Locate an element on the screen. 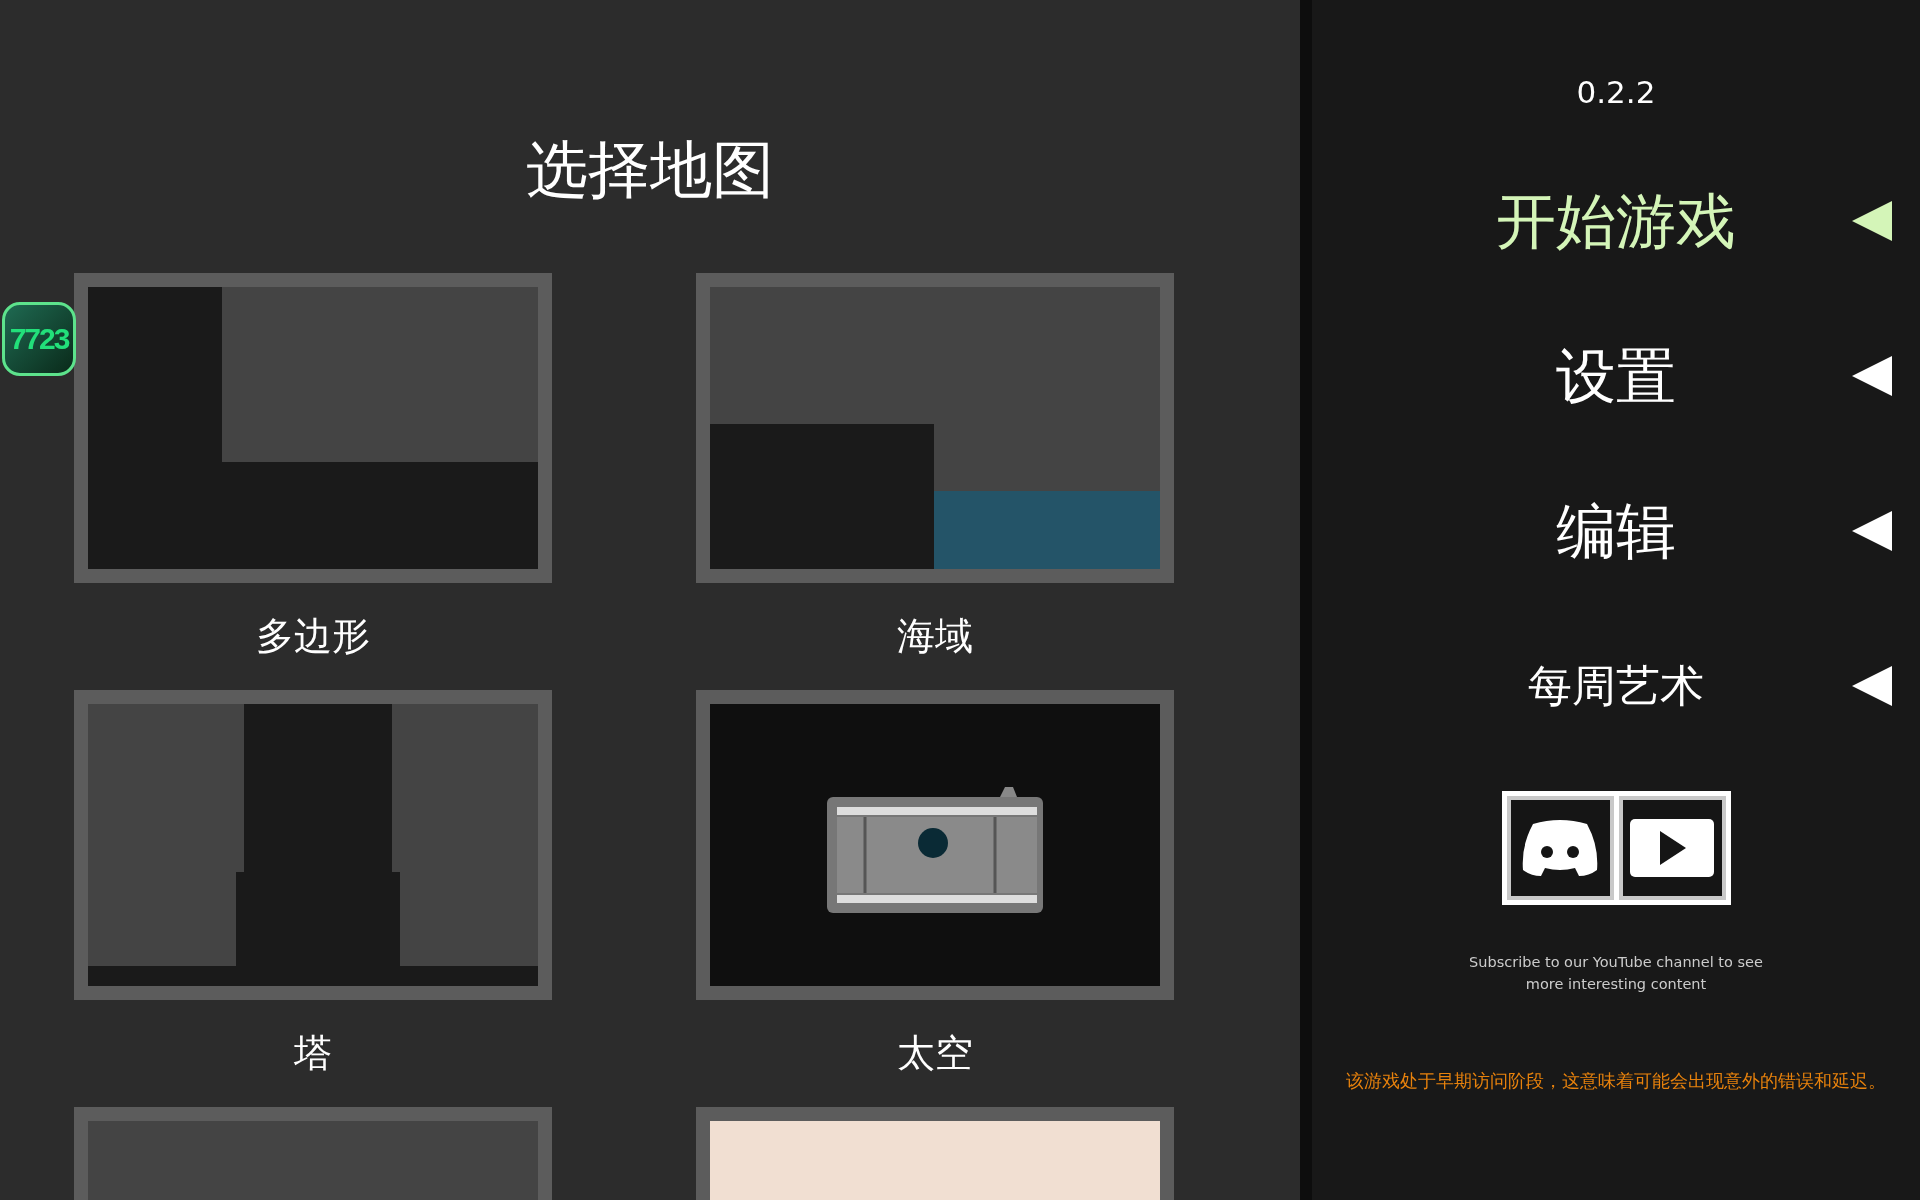  menu-item: 设置 is located at coordinates (1616, 375).